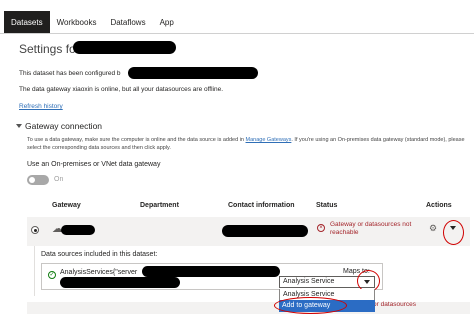  I want to click on header-contact: Contact information, so click(261, 205).